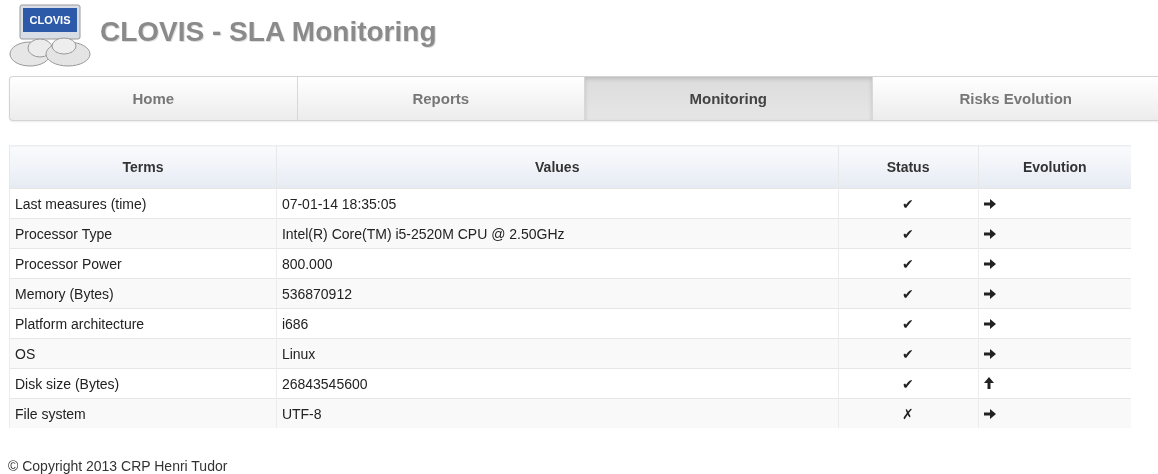 This screenshot has height=474, width=1158. I want to click on table-cell: Memory (Bytes), so click(143, 293).